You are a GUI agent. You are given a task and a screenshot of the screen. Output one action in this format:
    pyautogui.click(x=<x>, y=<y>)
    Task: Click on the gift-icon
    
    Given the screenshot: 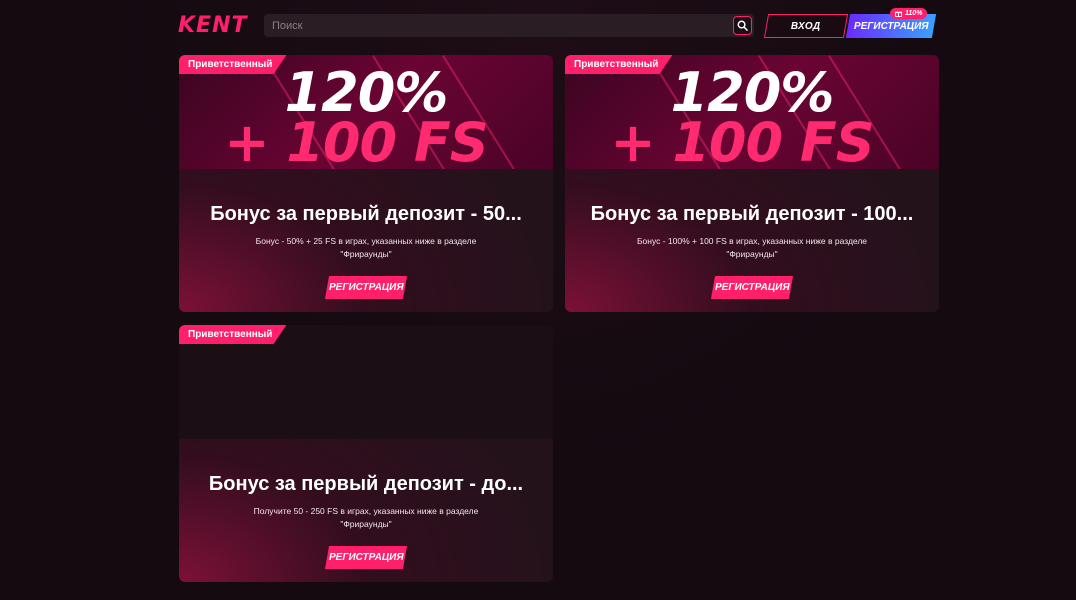 What is the action you would take?
    pyautogui.click(x=898, y=14)
    